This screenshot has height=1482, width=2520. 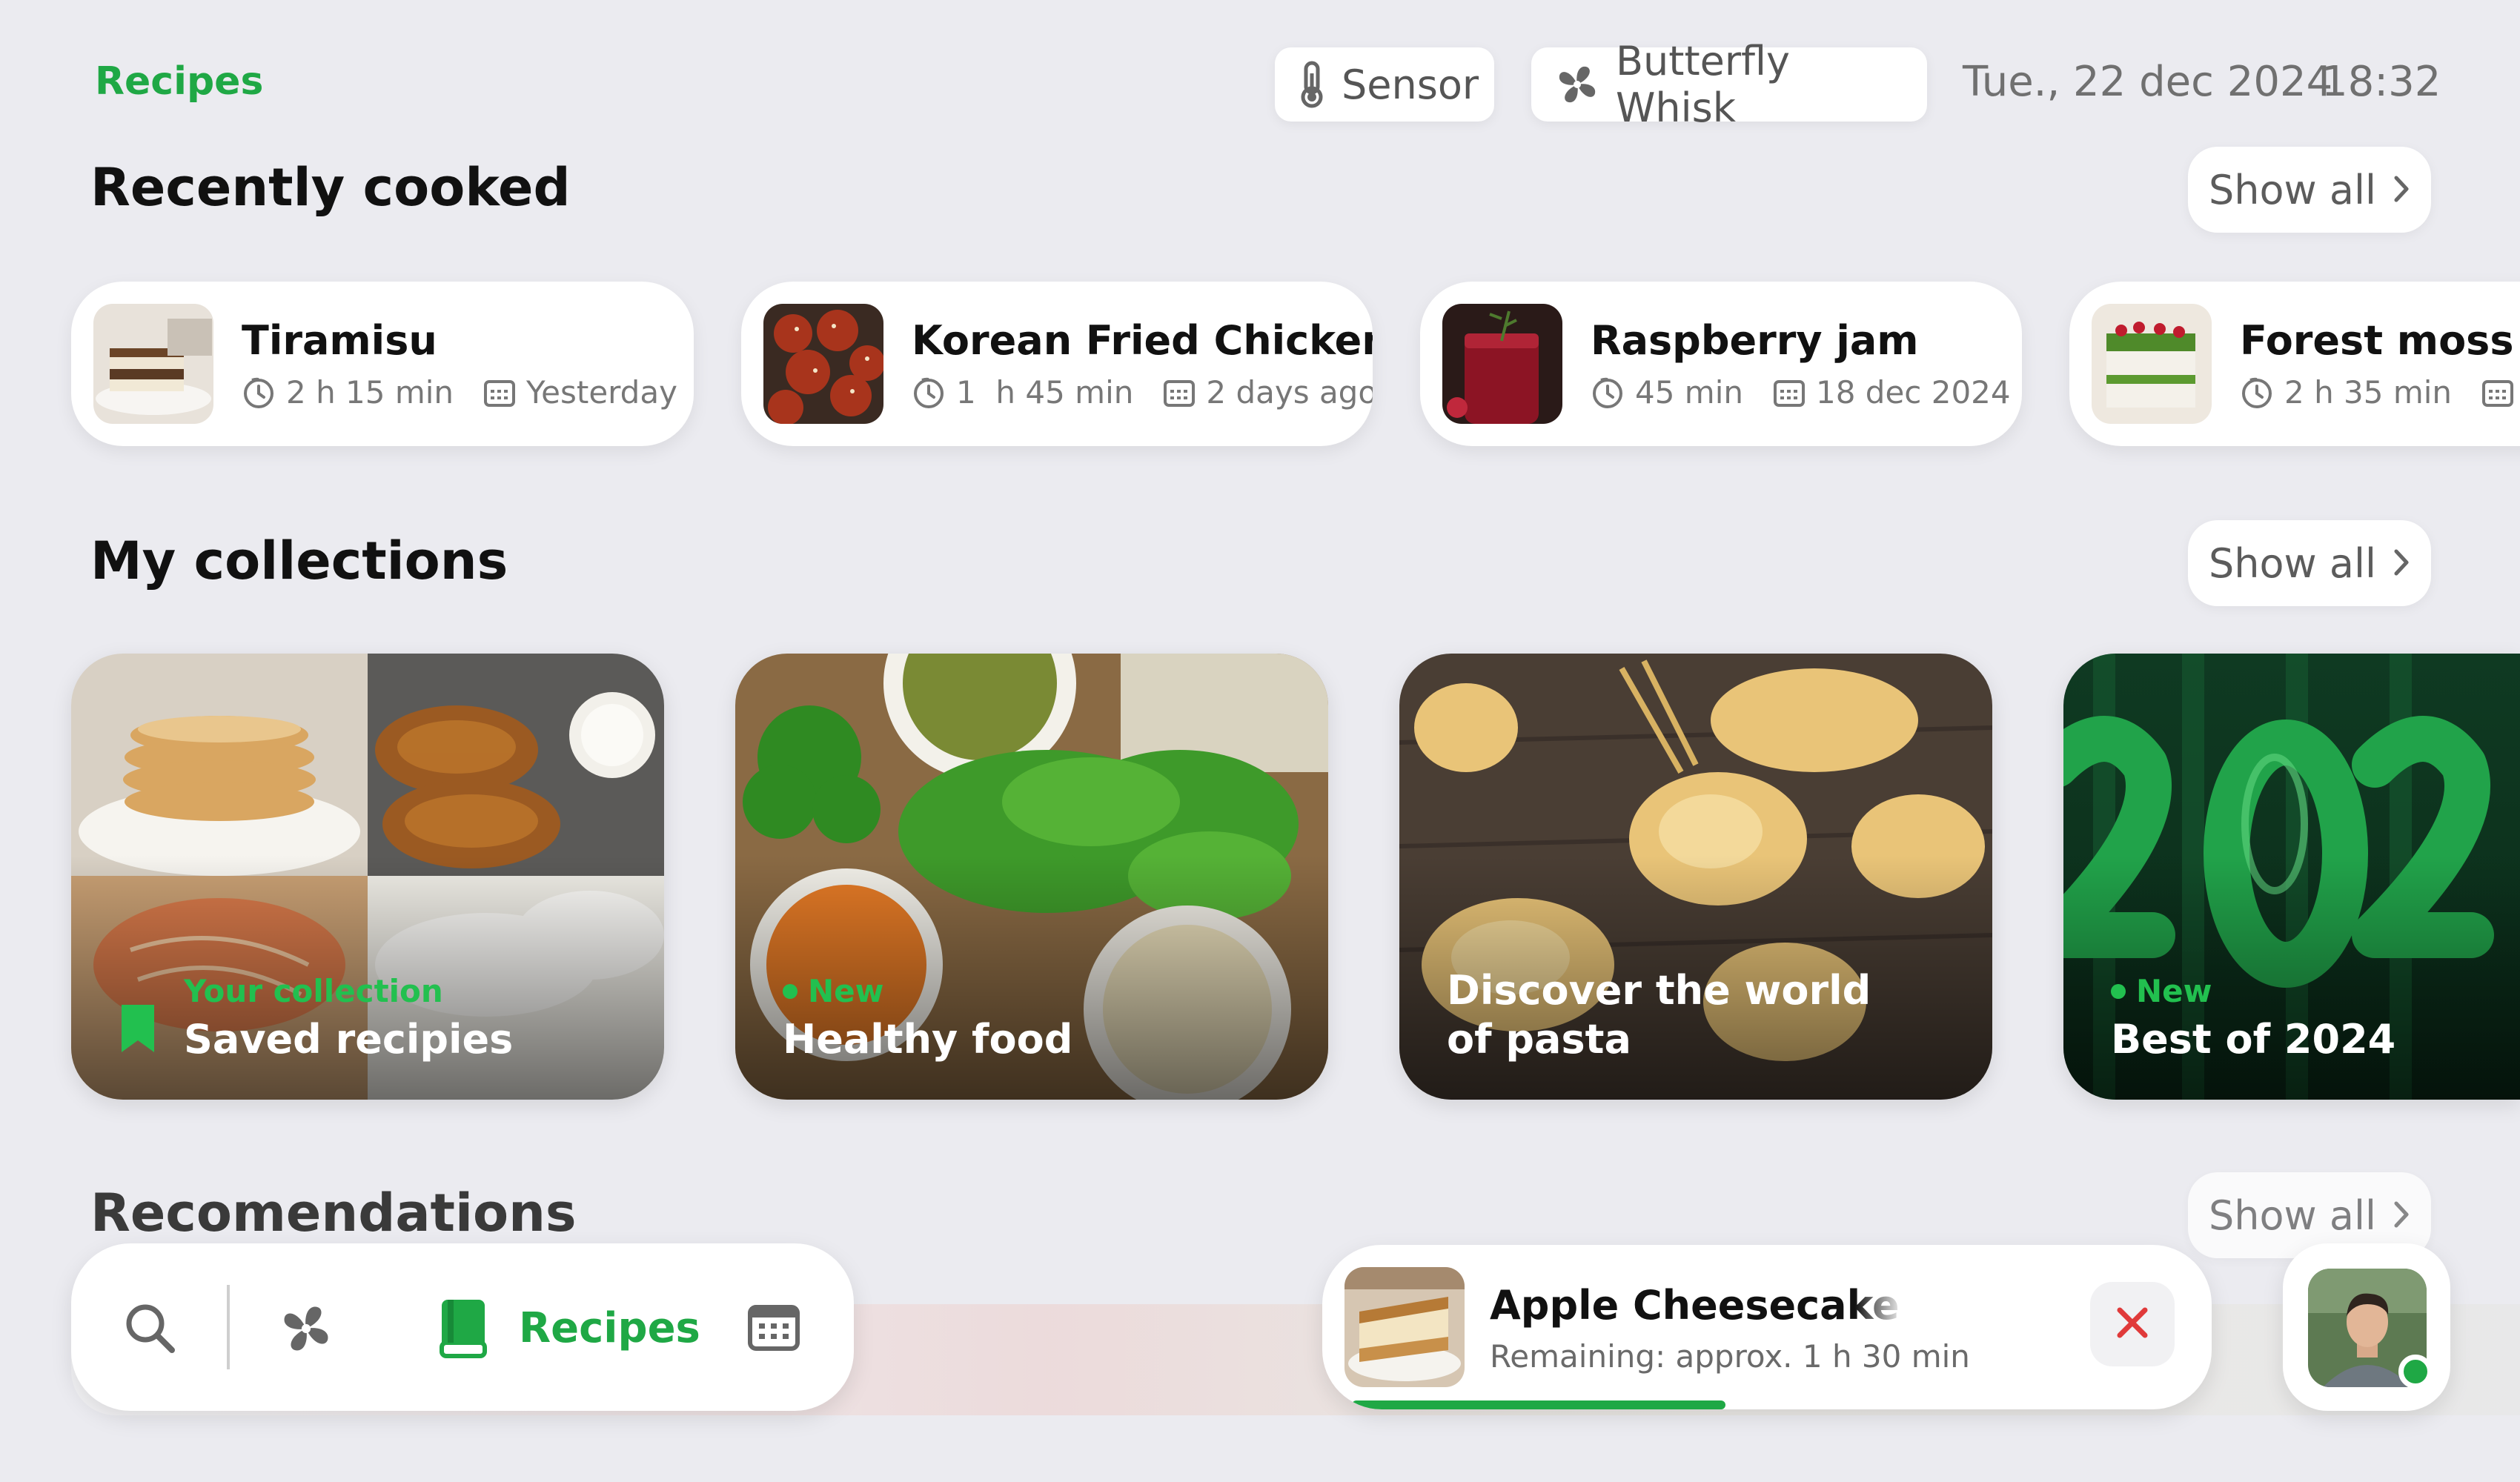 What do you see at coordinates (229, 1327) in the screenshot?
I see `nav-divider` at bounding box center [229, 1327].